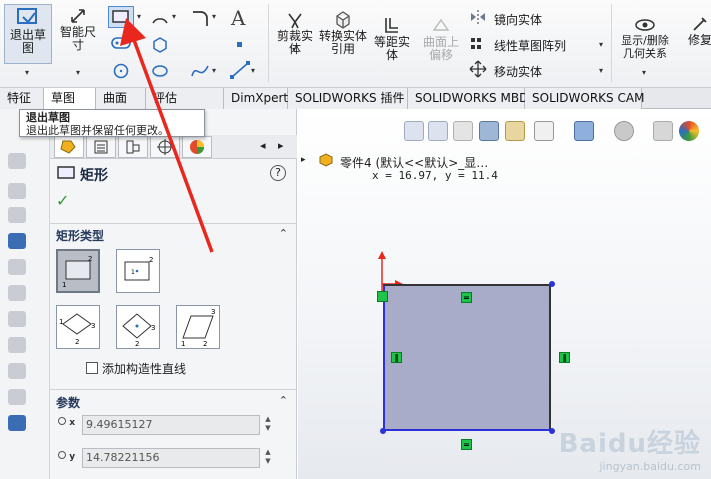 The image size is (711, 479). Describe the element at coordinates (171, 425) in the screenshot. I see `x-coordinate-field: 9.49615127` at that location.